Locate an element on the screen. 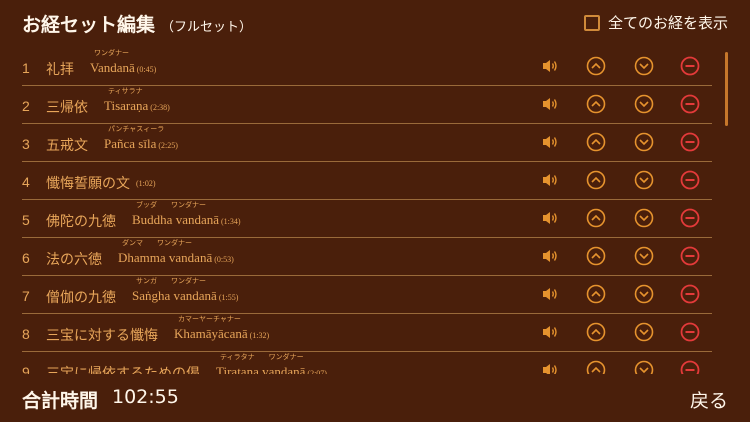  item-number: 2 is located at coordinates (26, 106).